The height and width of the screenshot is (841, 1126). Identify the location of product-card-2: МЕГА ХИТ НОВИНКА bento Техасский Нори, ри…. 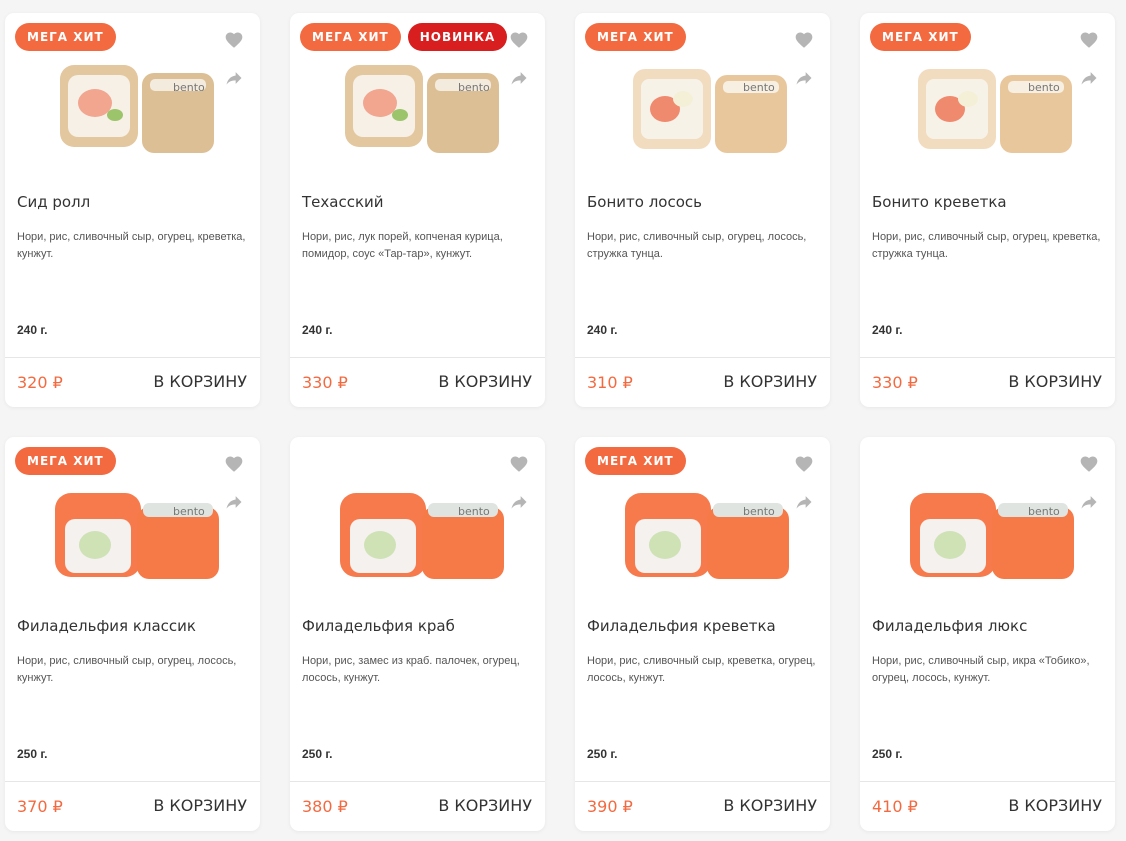
(417, 210).